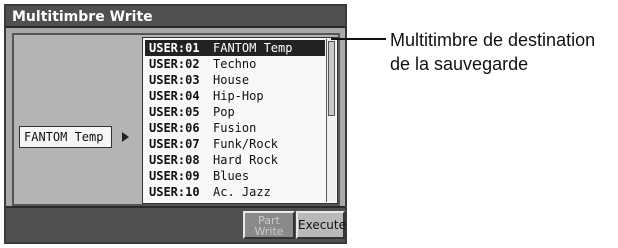 The width and height of the screenshot is (618, 248). What do you see at coordinates (235, 192) in the screenshot?
I see `list-item: USER:10 Ac. Jazz` at bounding box center [235, 192].